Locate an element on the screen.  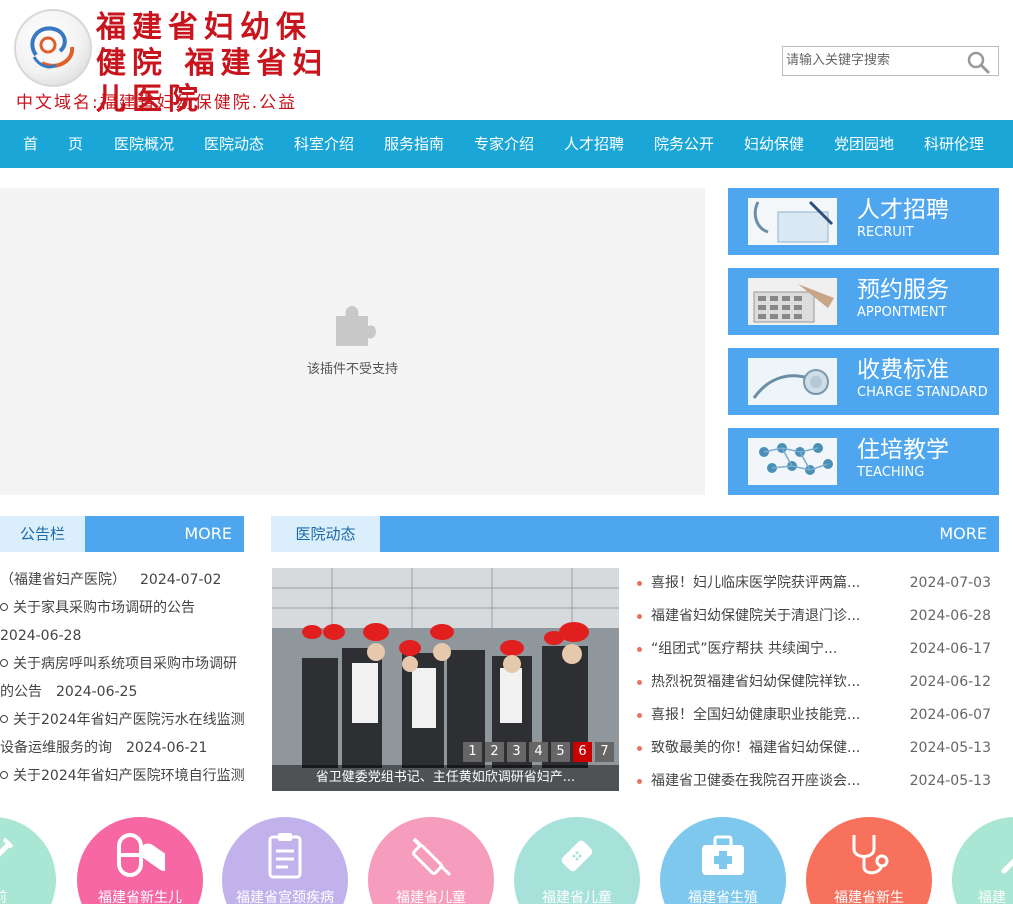
stethoscope-icon is located at coordinates (870, 855).